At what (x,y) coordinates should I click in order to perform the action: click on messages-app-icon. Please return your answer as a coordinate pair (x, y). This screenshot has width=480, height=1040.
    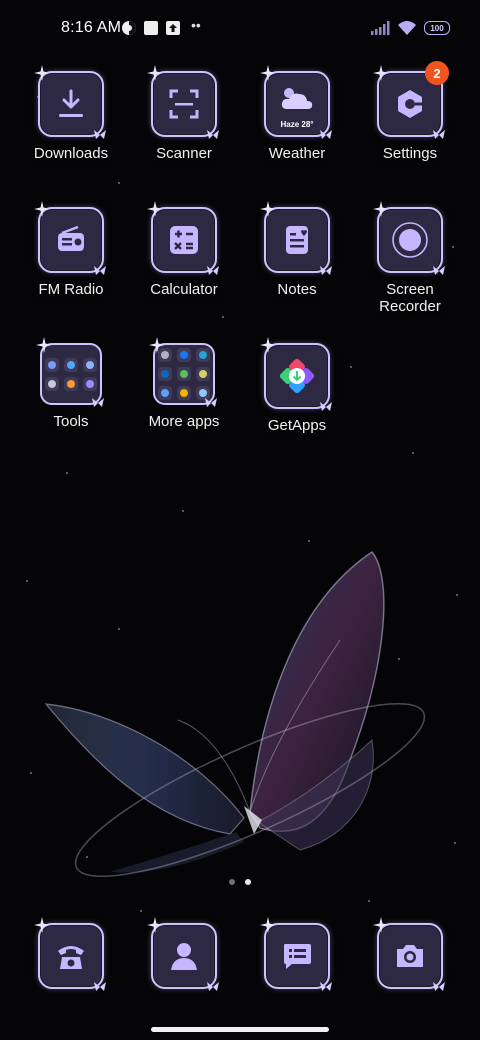
    Looking at the image, I should click on (296, 954).